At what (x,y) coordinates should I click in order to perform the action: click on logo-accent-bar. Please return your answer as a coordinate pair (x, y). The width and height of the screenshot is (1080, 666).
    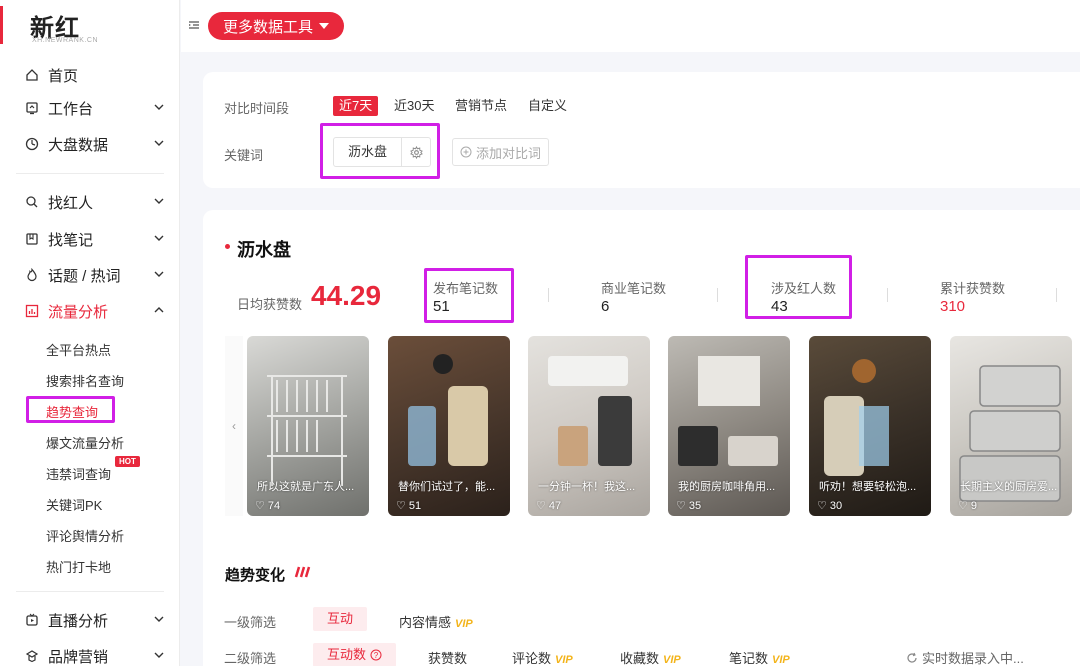
    Looking at the image, I should click on (1, 25).